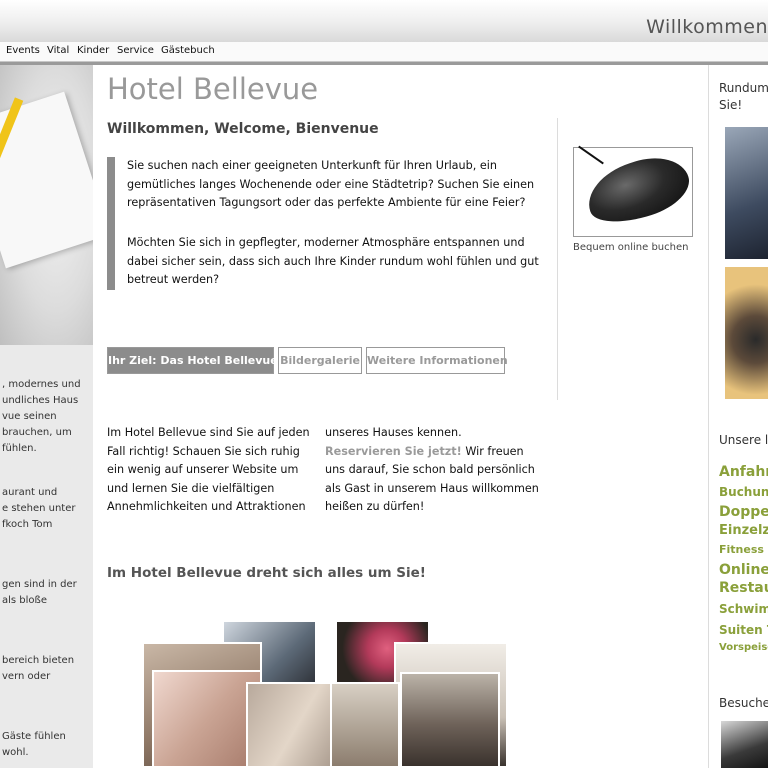  What do you see at coordinates (29, 416) in the screenshot?
I see `sidebar-text-line: vue seinen` at bounding box center [29, 416].